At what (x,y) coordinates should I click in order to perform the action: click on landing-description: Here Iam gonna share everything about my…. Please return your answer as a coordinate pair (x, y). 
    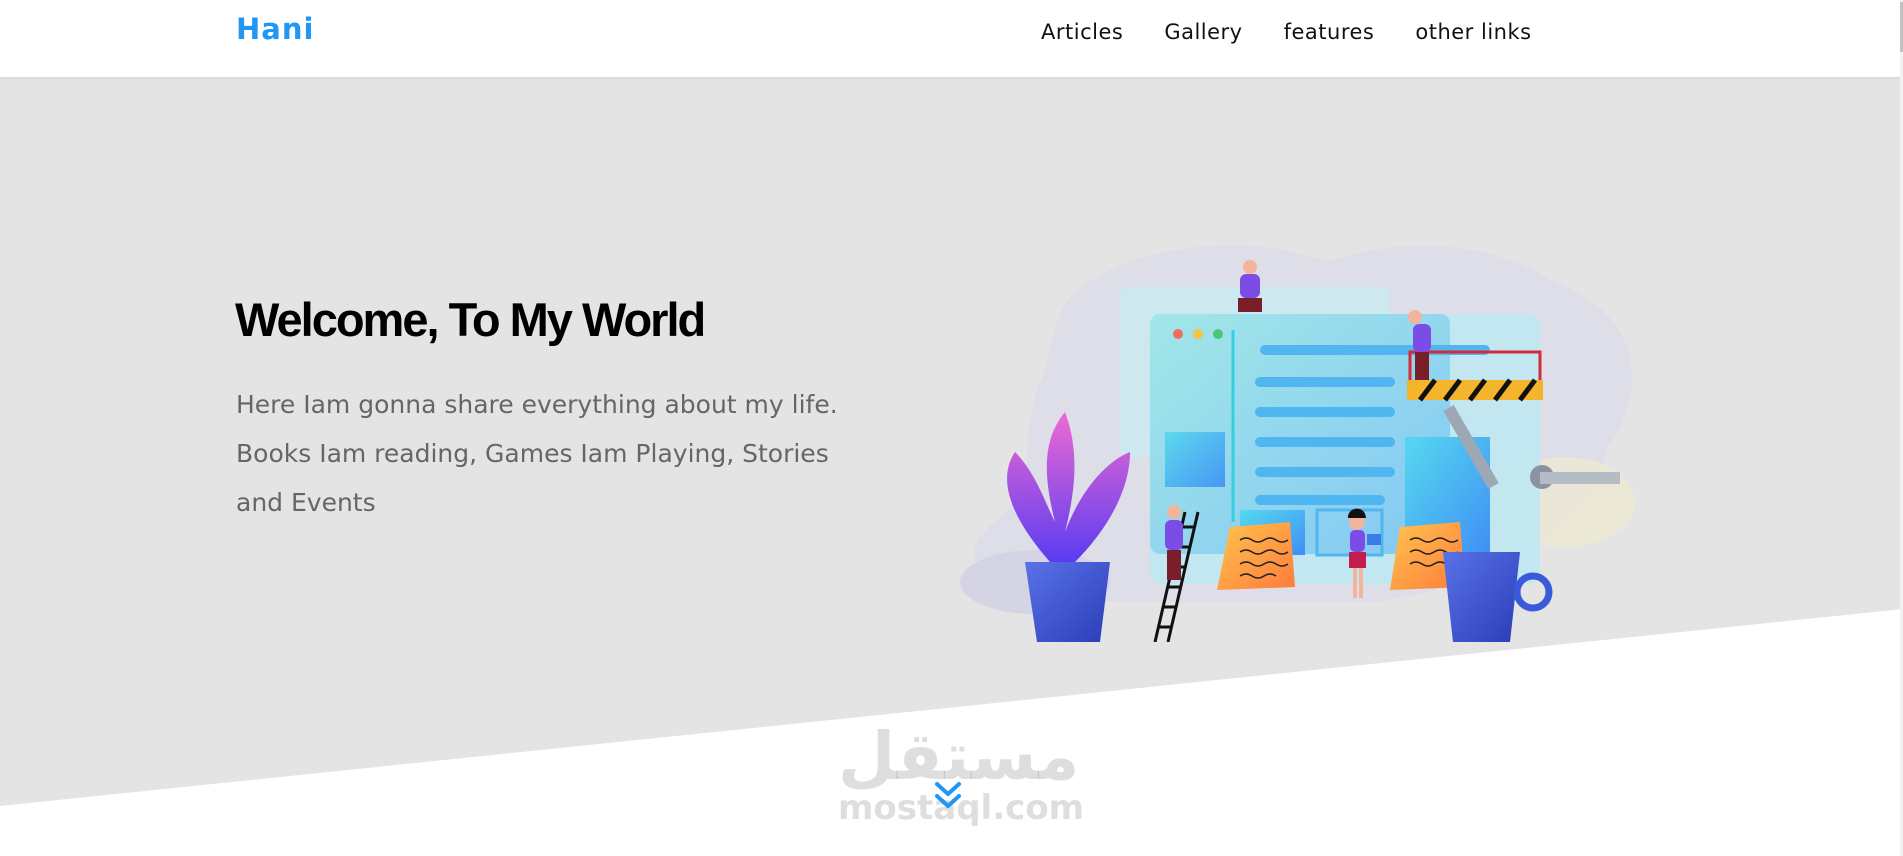
    Looking at the image, I should click on (537, 453).